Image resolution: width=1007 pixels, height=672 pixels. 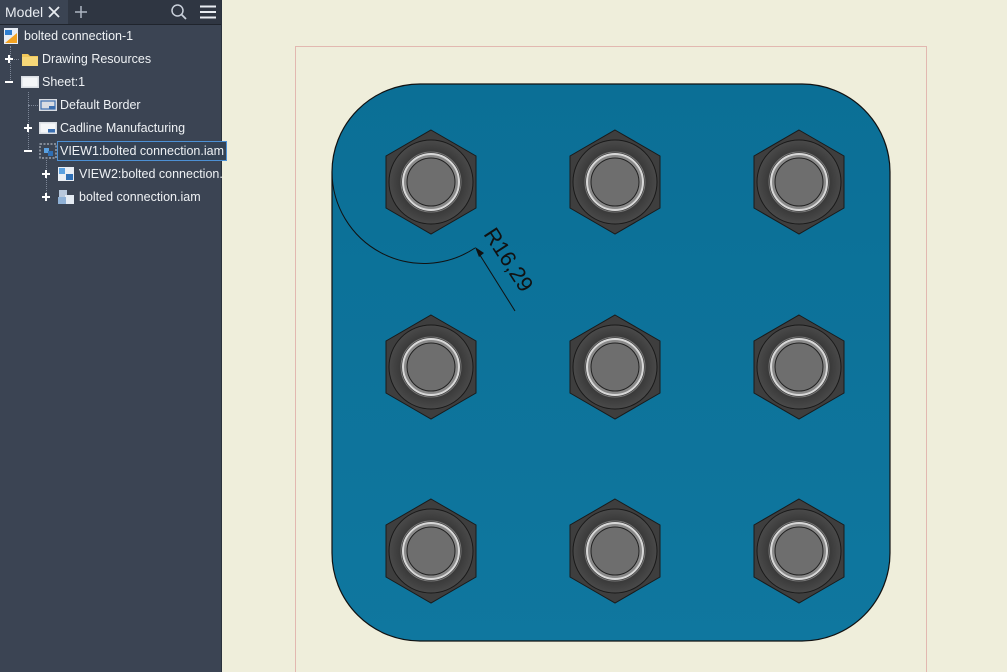 What do you see at coordinates (64, 82) in the screenshot?
I see `tree-item-label: Sheet:1` at bounding box center [64, 82].